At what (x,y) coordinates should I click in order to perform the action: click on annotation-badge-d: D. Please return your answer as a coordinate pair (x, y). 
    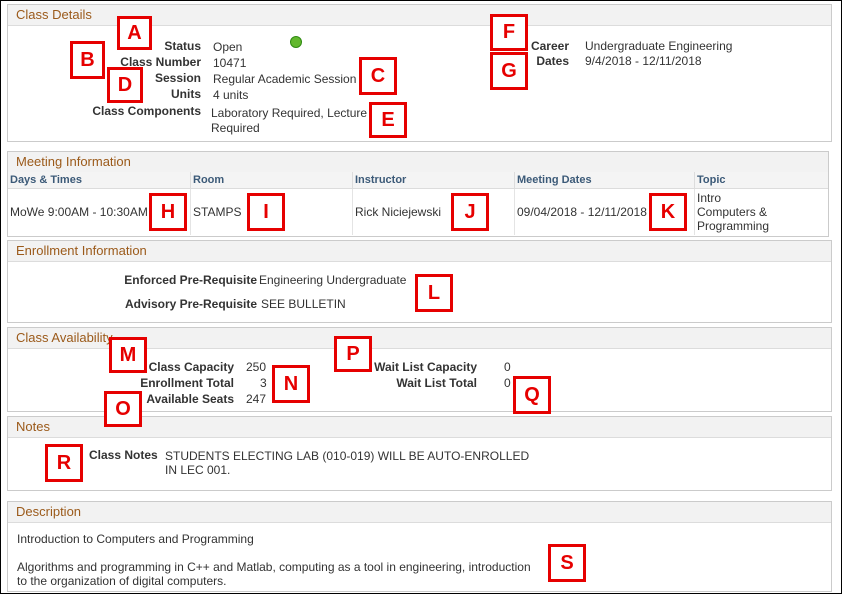
    Looking at the image, I should click on (125, 85).